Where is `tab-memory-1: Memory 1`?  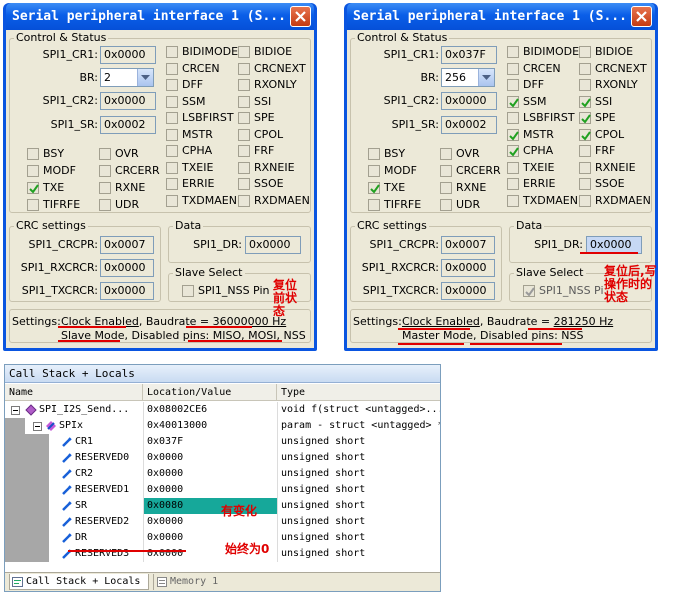
tab-memory-1: Memory 1 is located at coordinates (190, 582).